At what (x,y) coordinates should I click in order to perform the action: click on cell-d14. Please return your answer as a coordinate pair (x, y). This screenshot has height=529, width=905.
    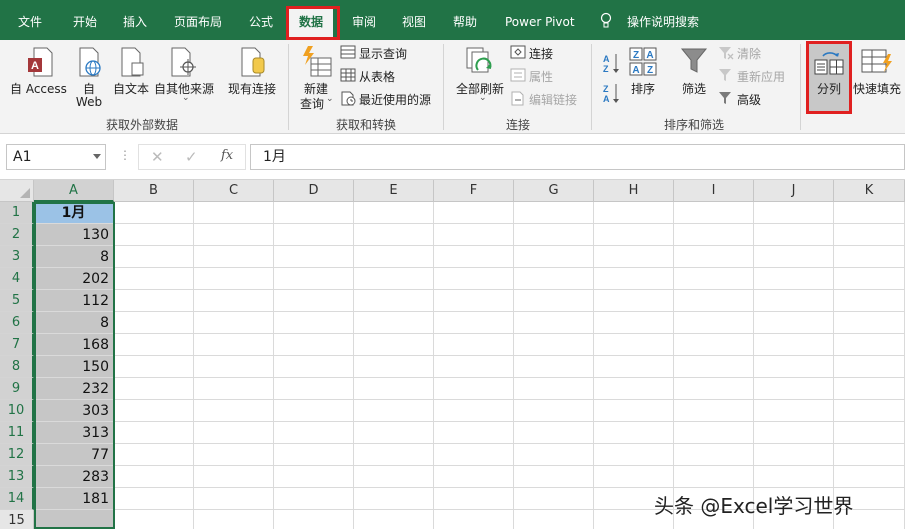
    Looking at the image, I should click on (314, 499).